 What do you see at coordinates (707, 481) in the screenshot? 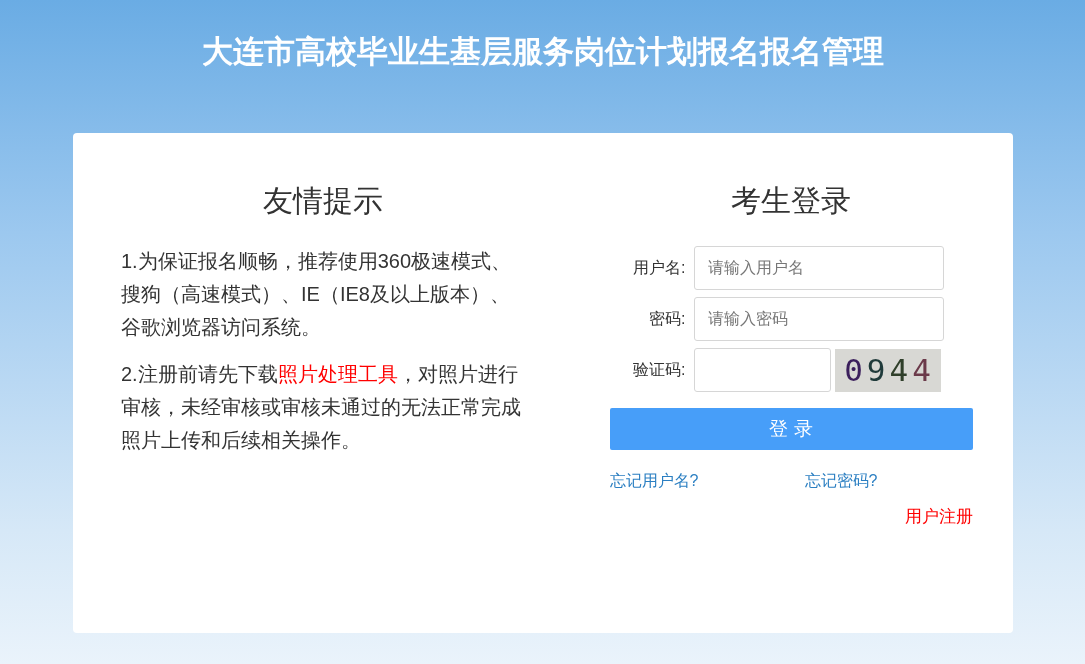
I see `forgot-username-link: 忘记用户名?` at bounding box center [707, 481].